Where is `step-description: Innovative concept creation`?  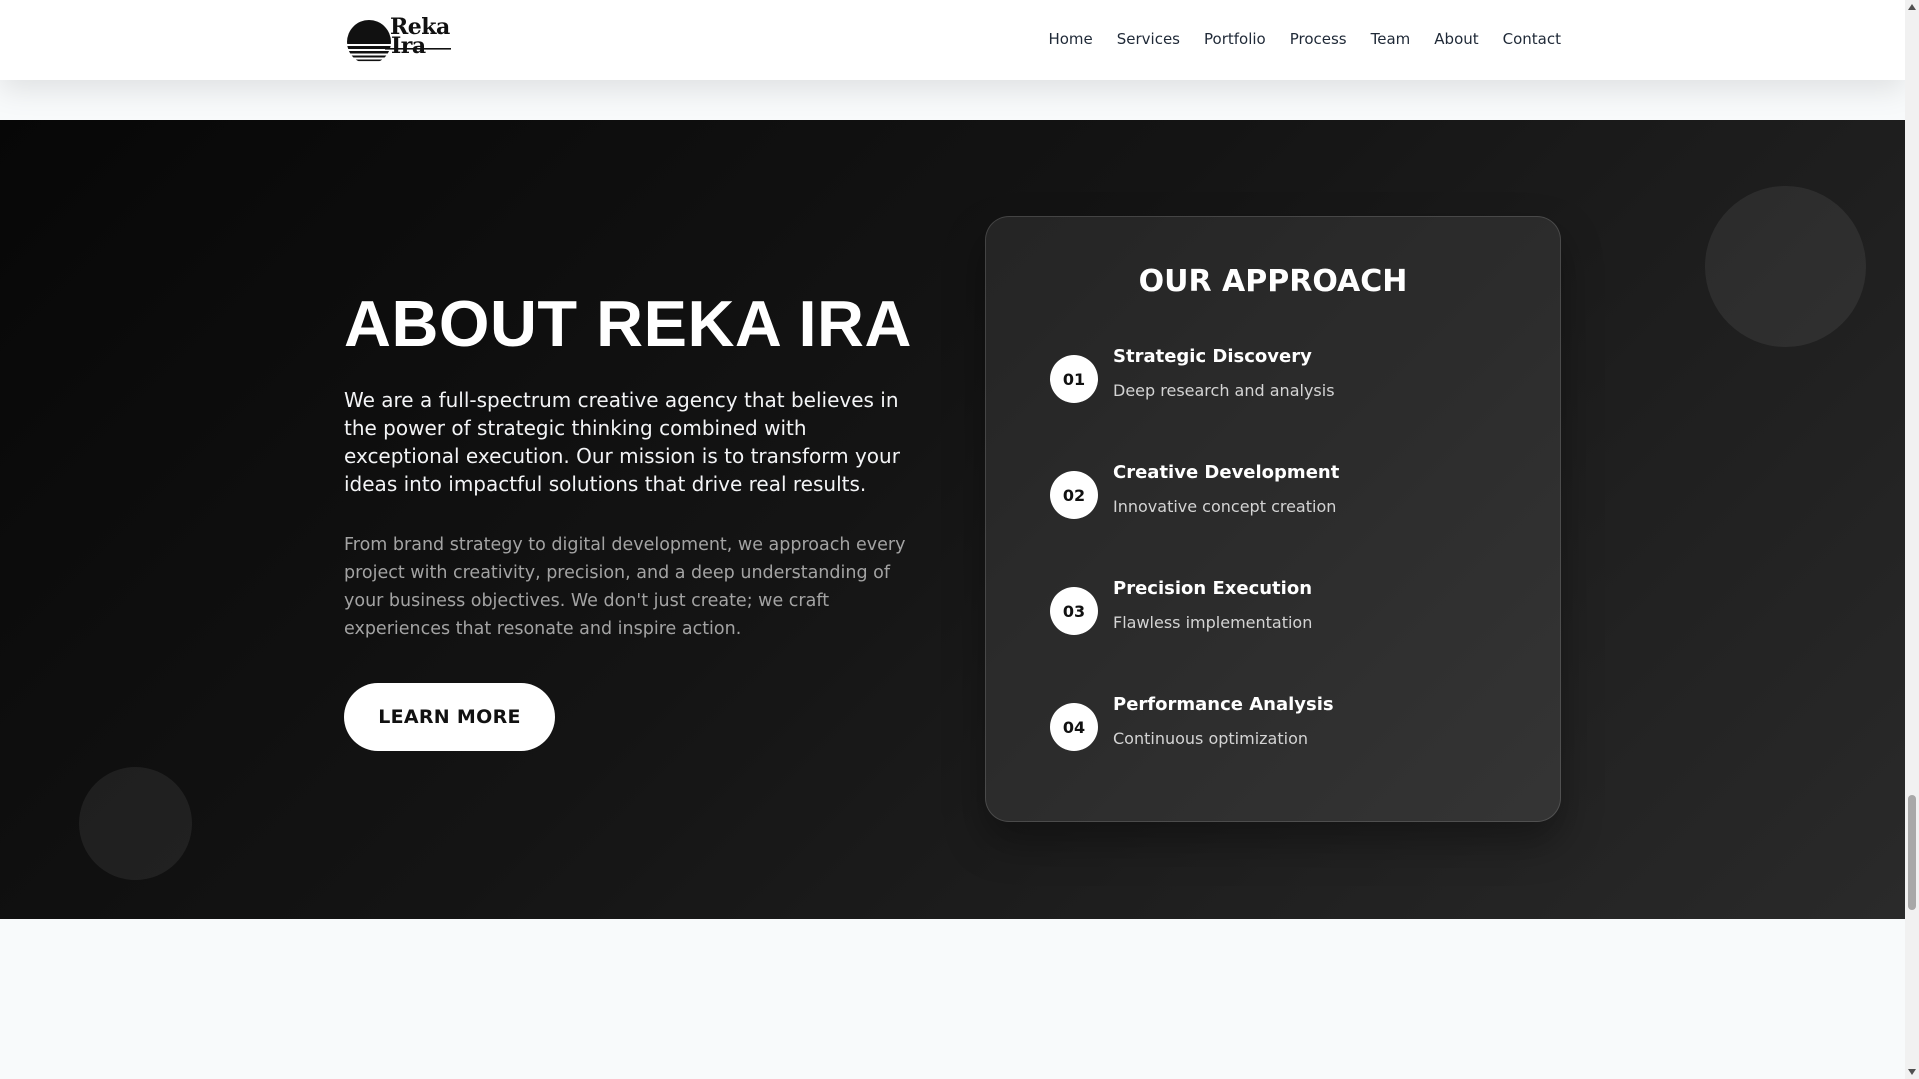 step-description: Innovative concept creation is located at coordinates (1225, 506).